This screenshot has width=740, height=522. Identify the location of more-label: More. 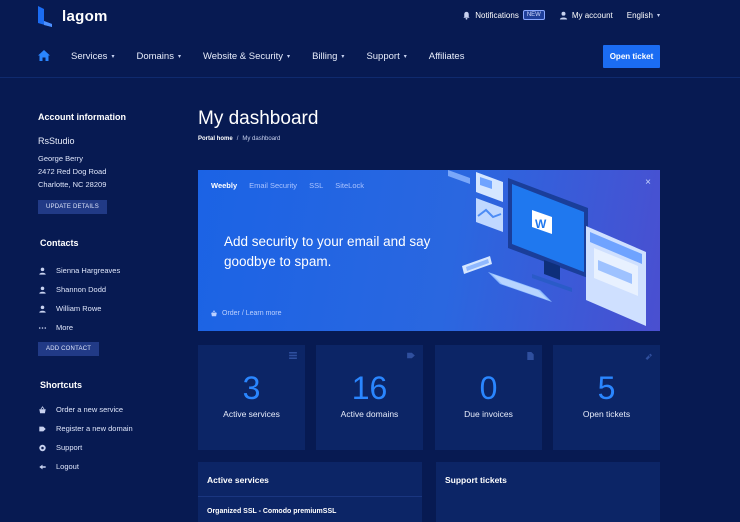
(65, 327).